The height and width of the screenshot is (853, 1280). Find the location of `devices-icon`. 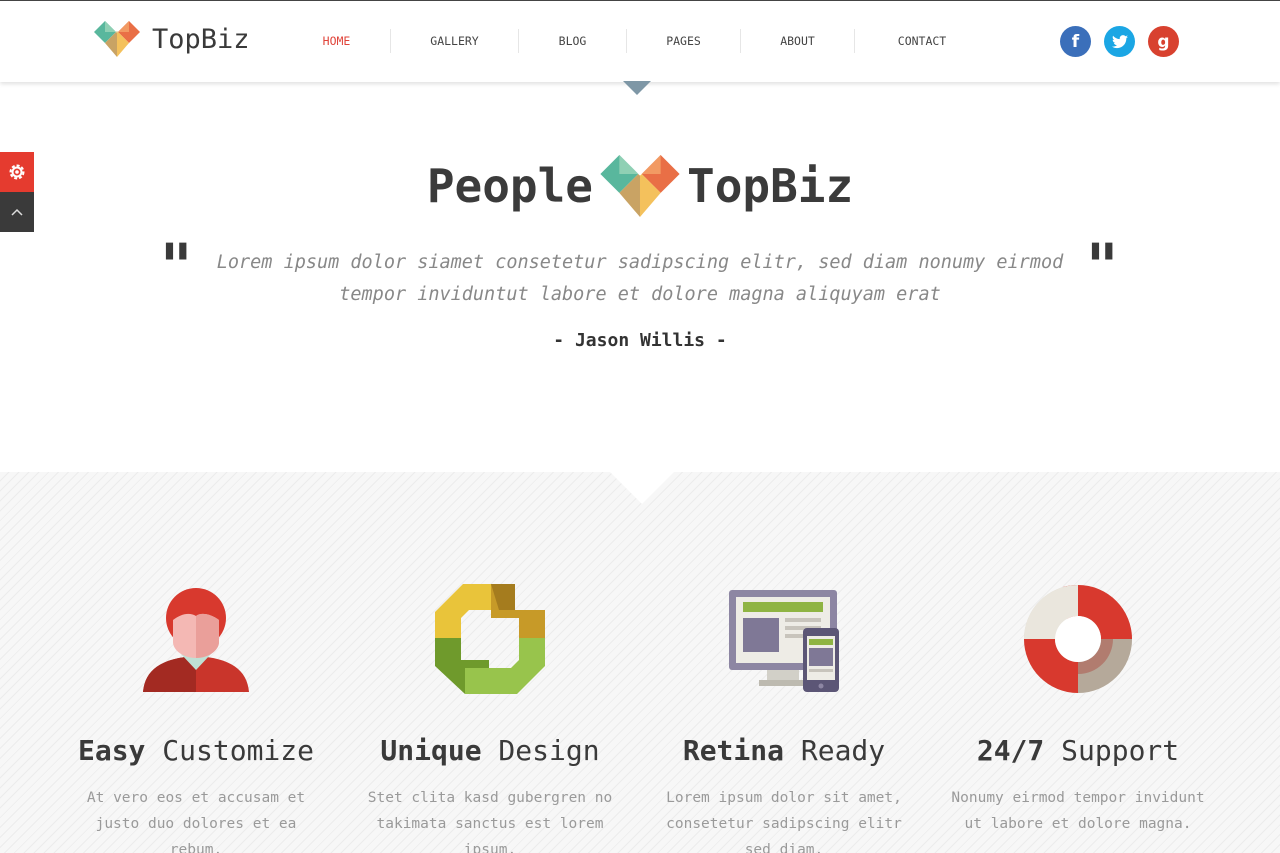

devices-icon is located at coordinates (784, 641).